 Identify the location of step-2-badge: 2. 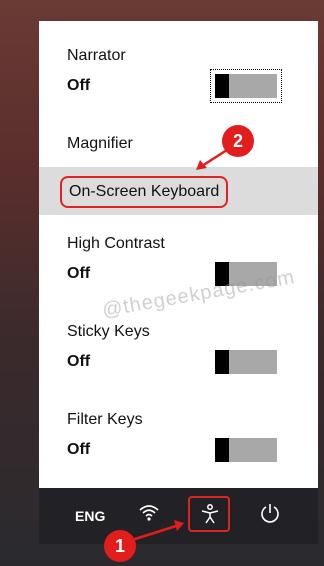
(238, 141).